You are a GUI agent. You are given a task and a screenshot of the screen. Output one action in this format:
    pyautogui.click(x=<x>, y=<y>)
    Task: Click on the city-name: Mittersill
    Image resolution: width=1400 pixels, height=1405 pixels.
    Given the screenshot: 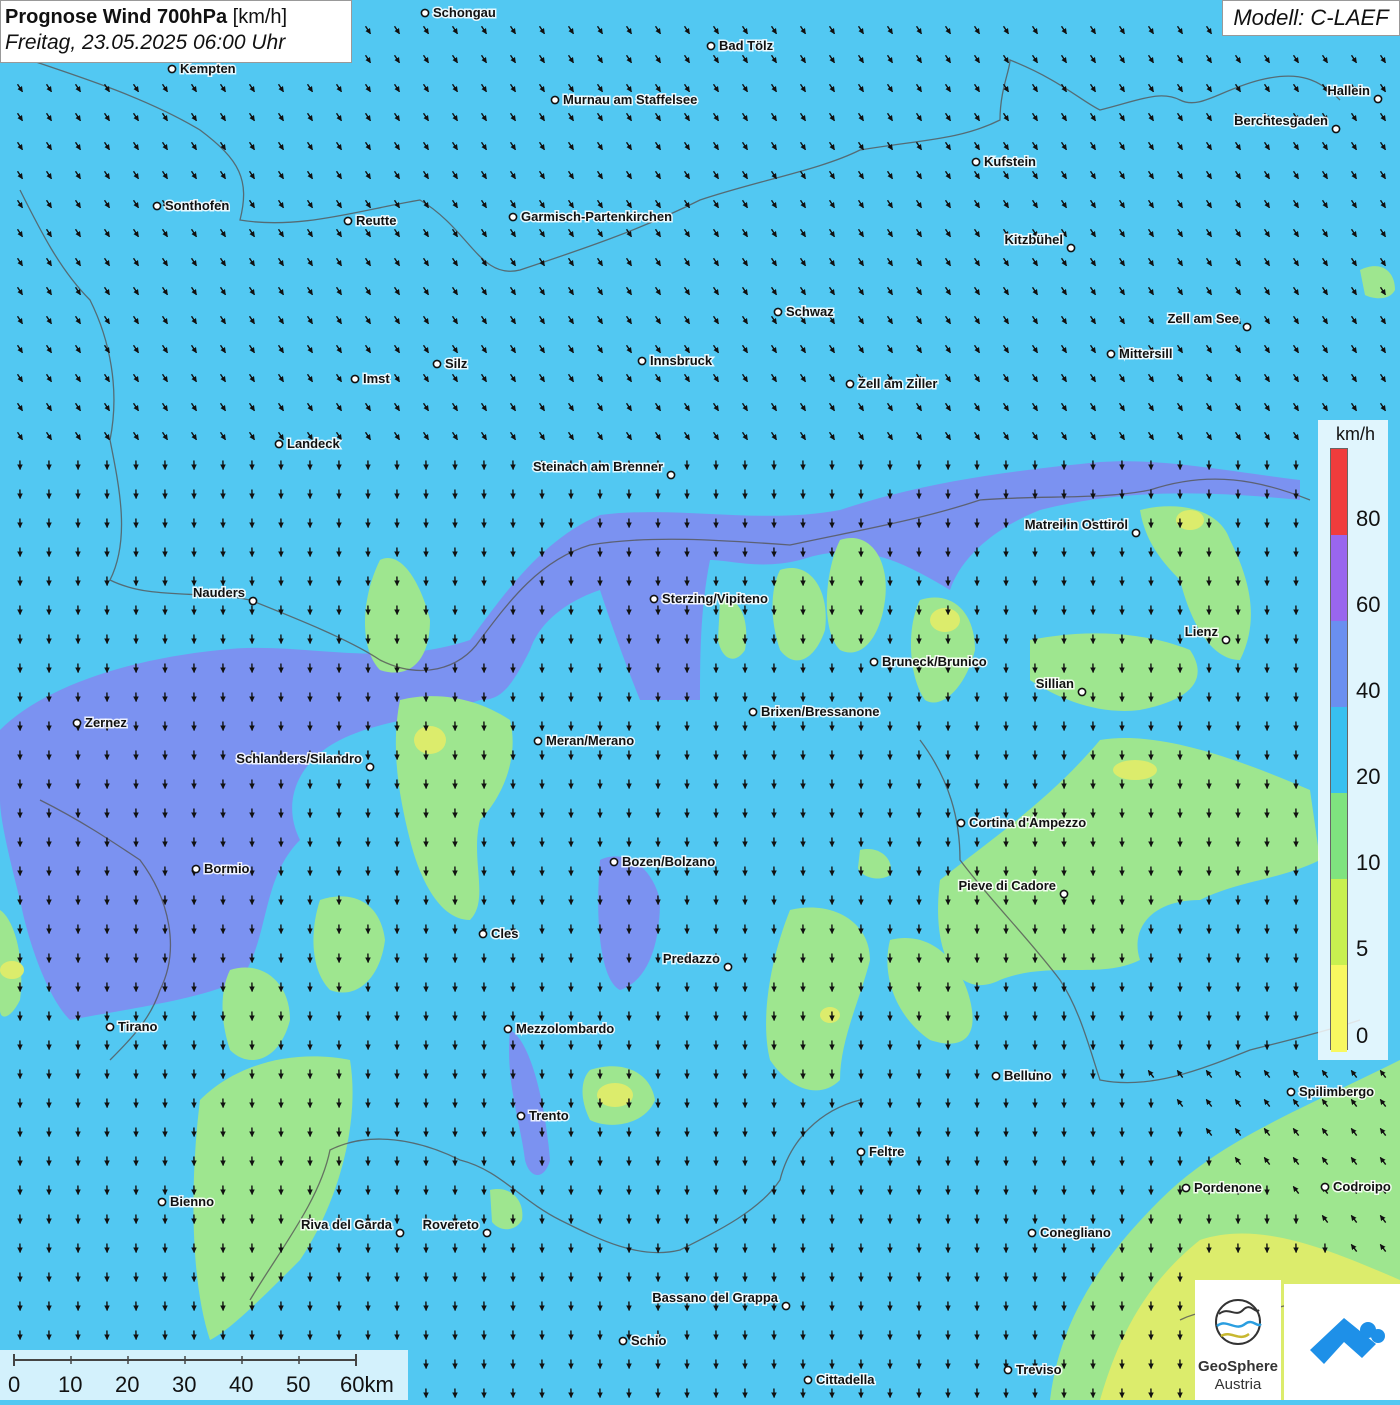 What is the action you would take?
    pyautogui.click(x=1145, y=353)
    